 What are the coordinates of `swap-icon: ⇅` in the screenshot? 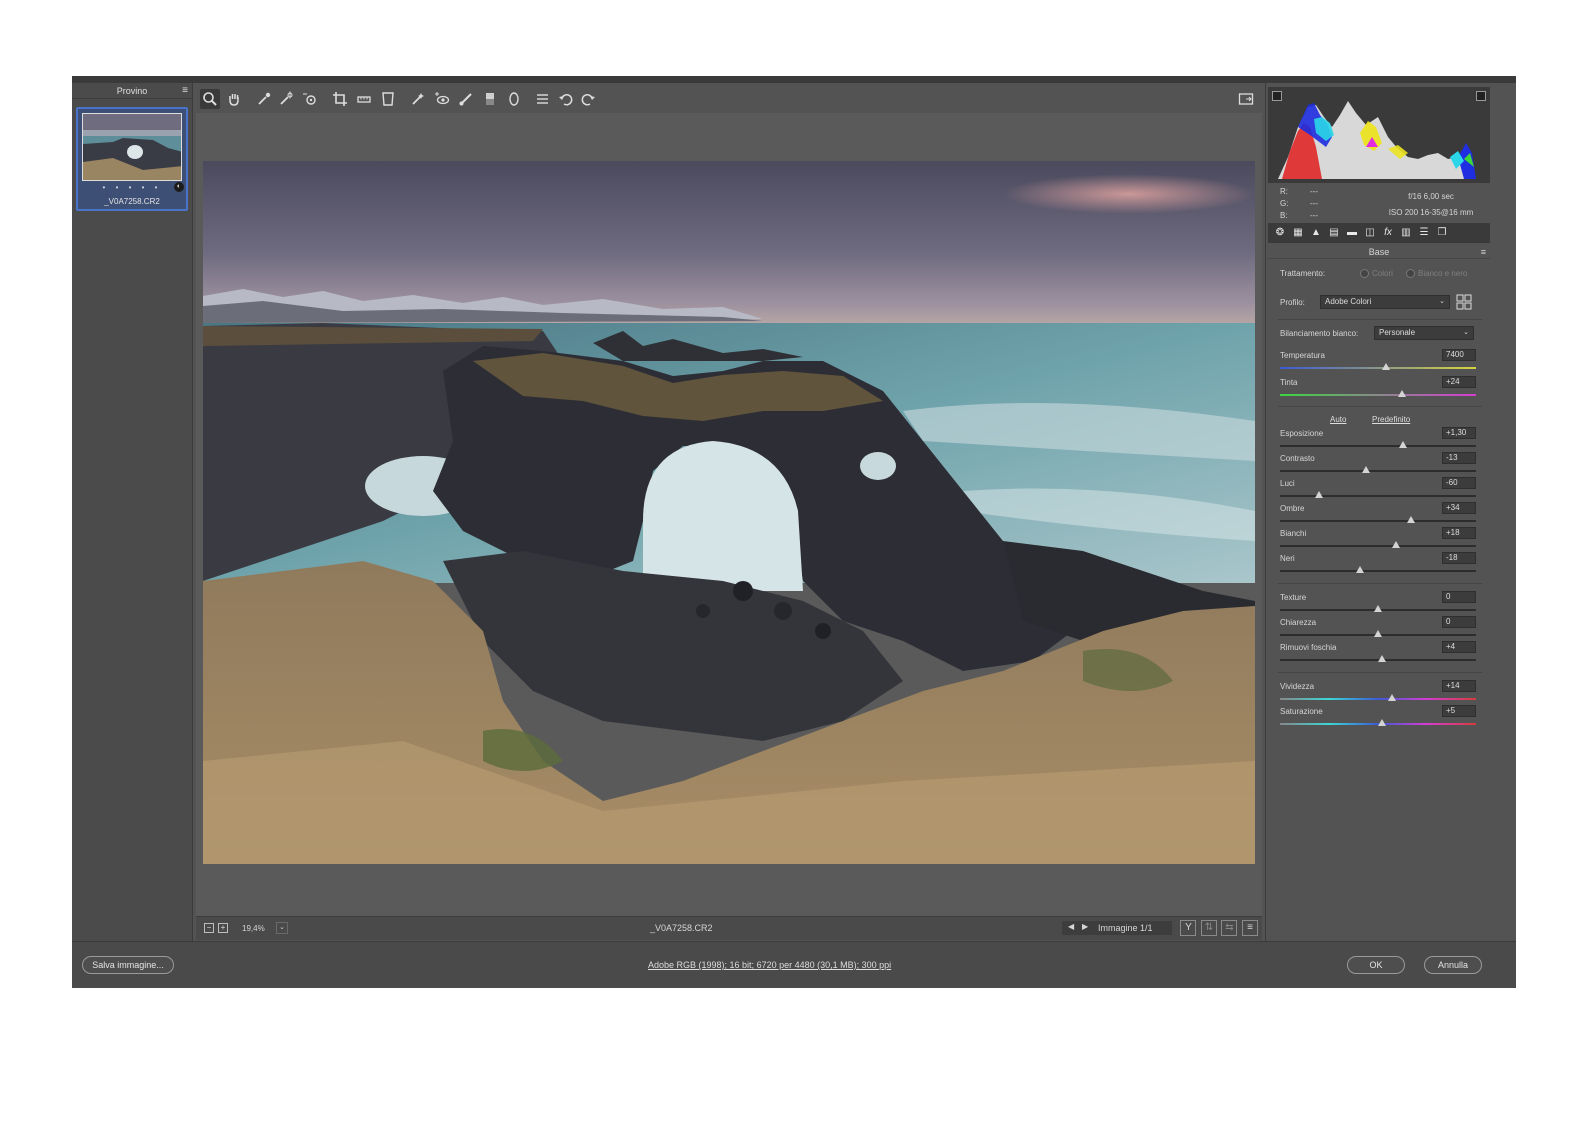 It's located at (1208, 928).